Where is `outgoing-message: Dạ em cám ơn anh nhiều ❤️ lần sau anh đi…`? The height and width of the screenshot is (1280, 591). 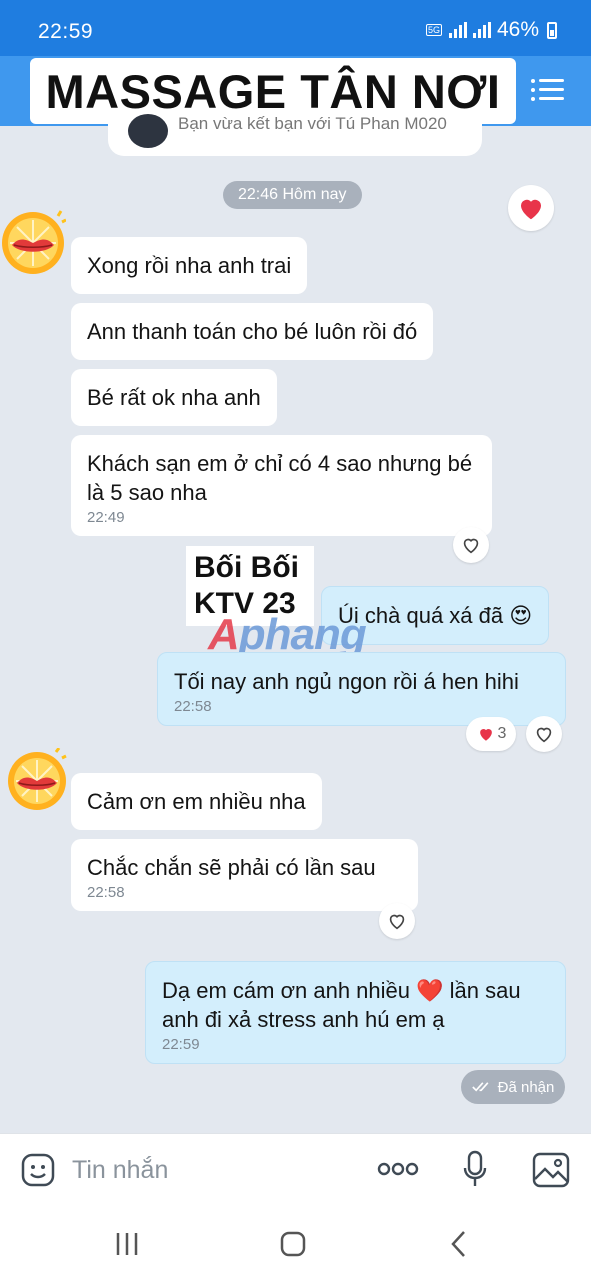 outgoing-message: Dạ em cám ơn anh nhiều ❤️ lần sau anh đi… is located at coordinates (355, 1012).